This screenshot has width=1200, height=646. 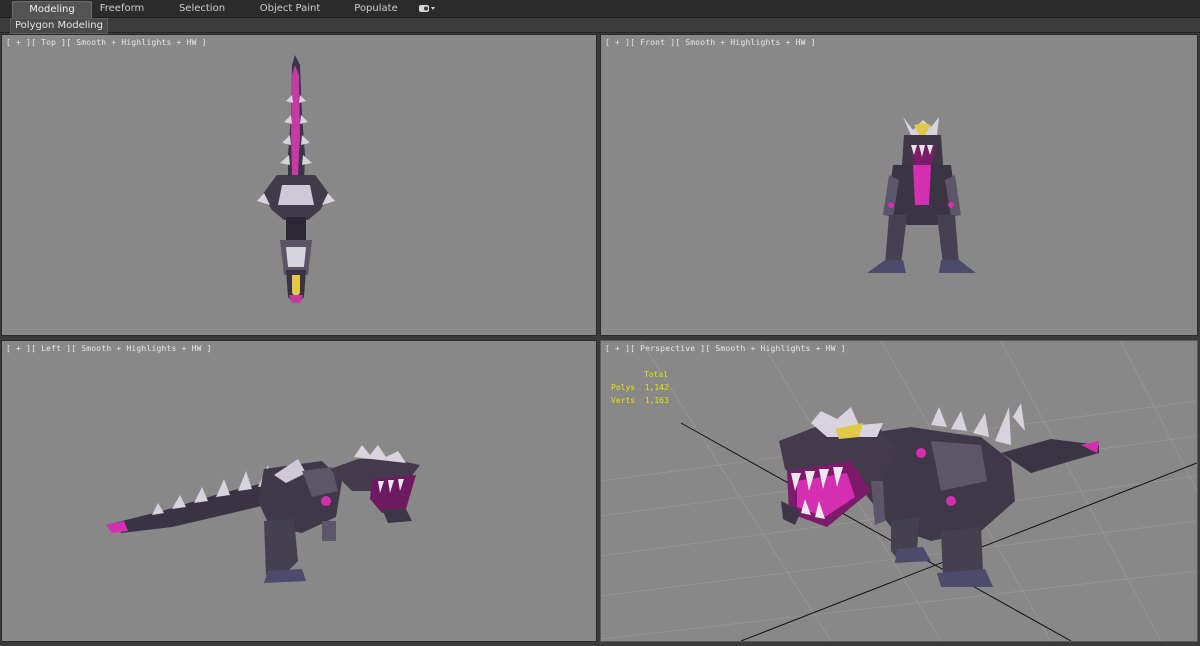 What do you see at coordinates (921, 195) in the screenshot?
I see `dinosaur-model-front-view` at bounding box center [921, 195].